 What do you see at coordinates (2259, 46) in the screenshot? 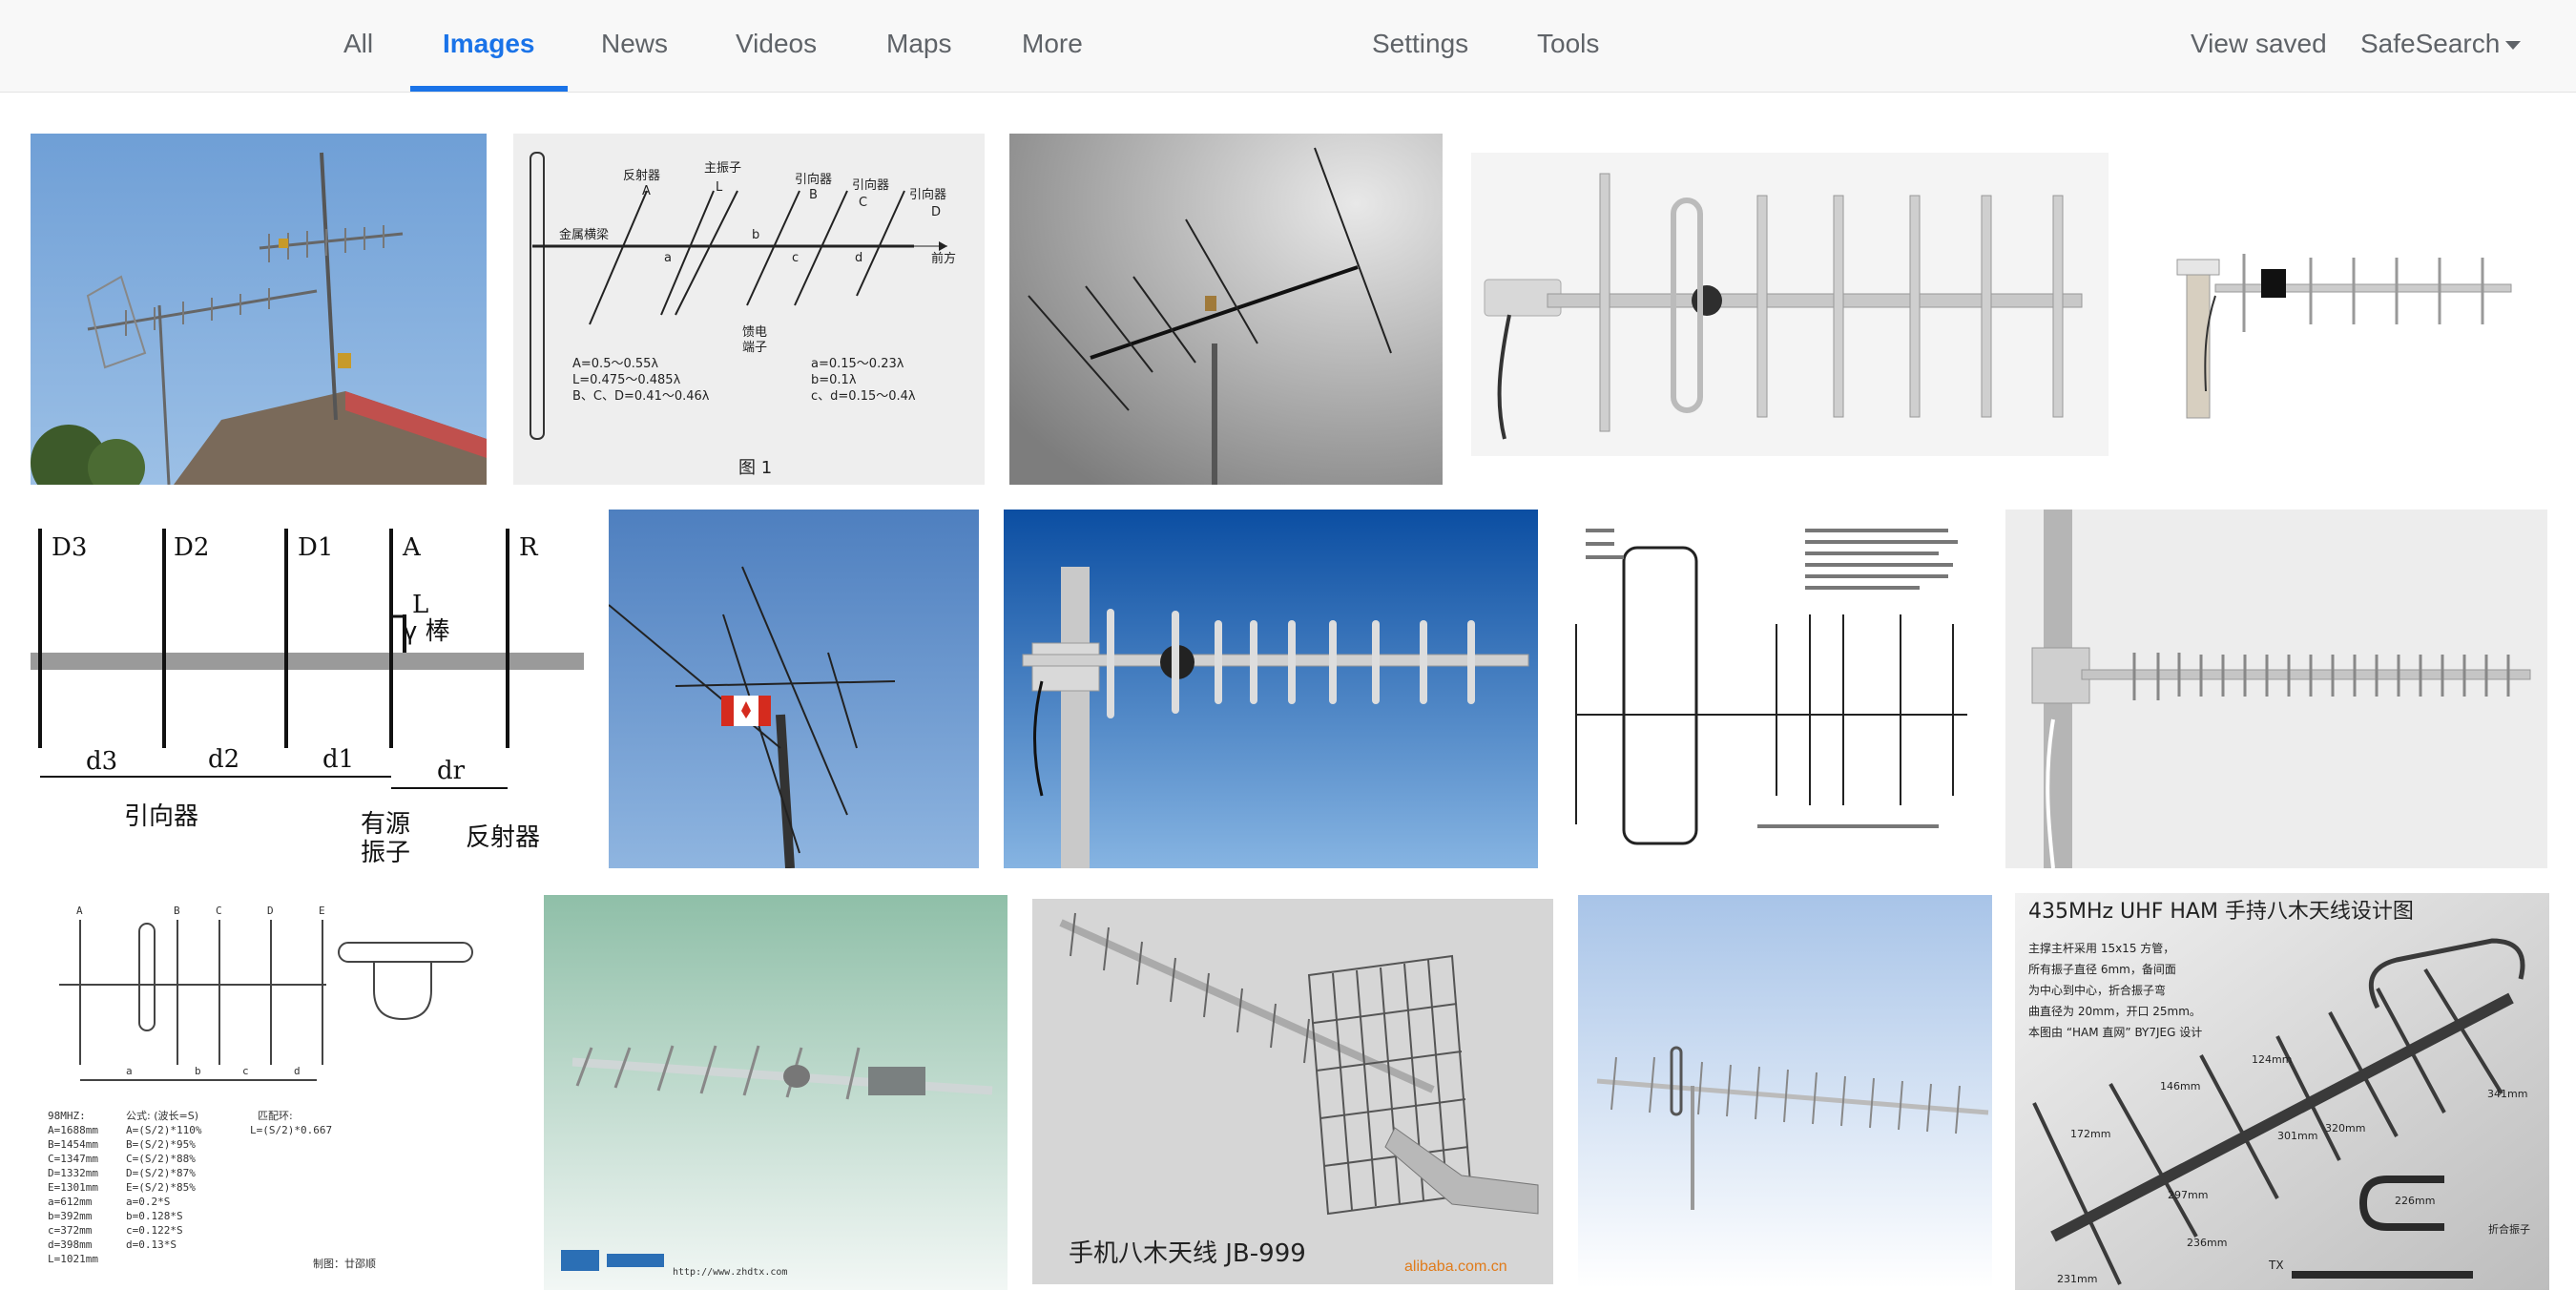
I see `view-saved-link: View saved` at bounding box center [2259, 46].